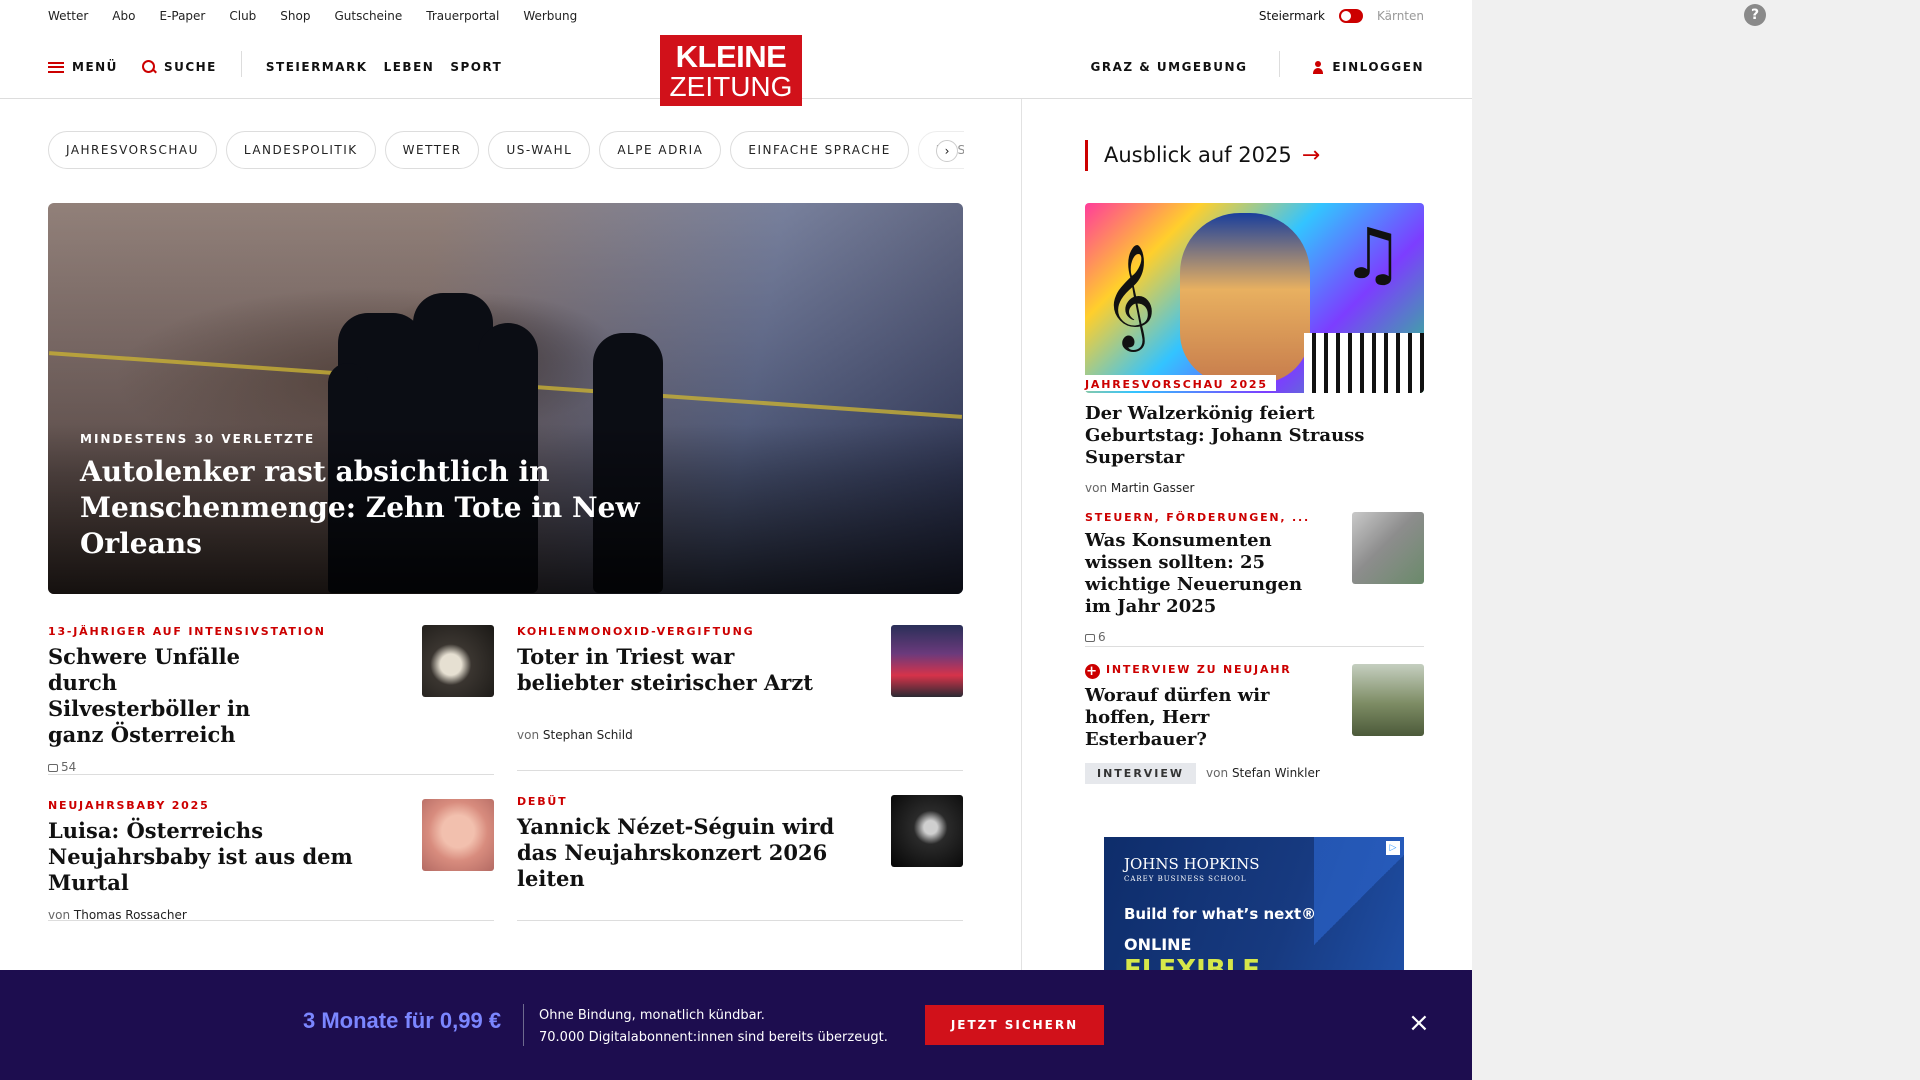  I want to click on region-steiermark: Steiermark, so click(1292, 16).